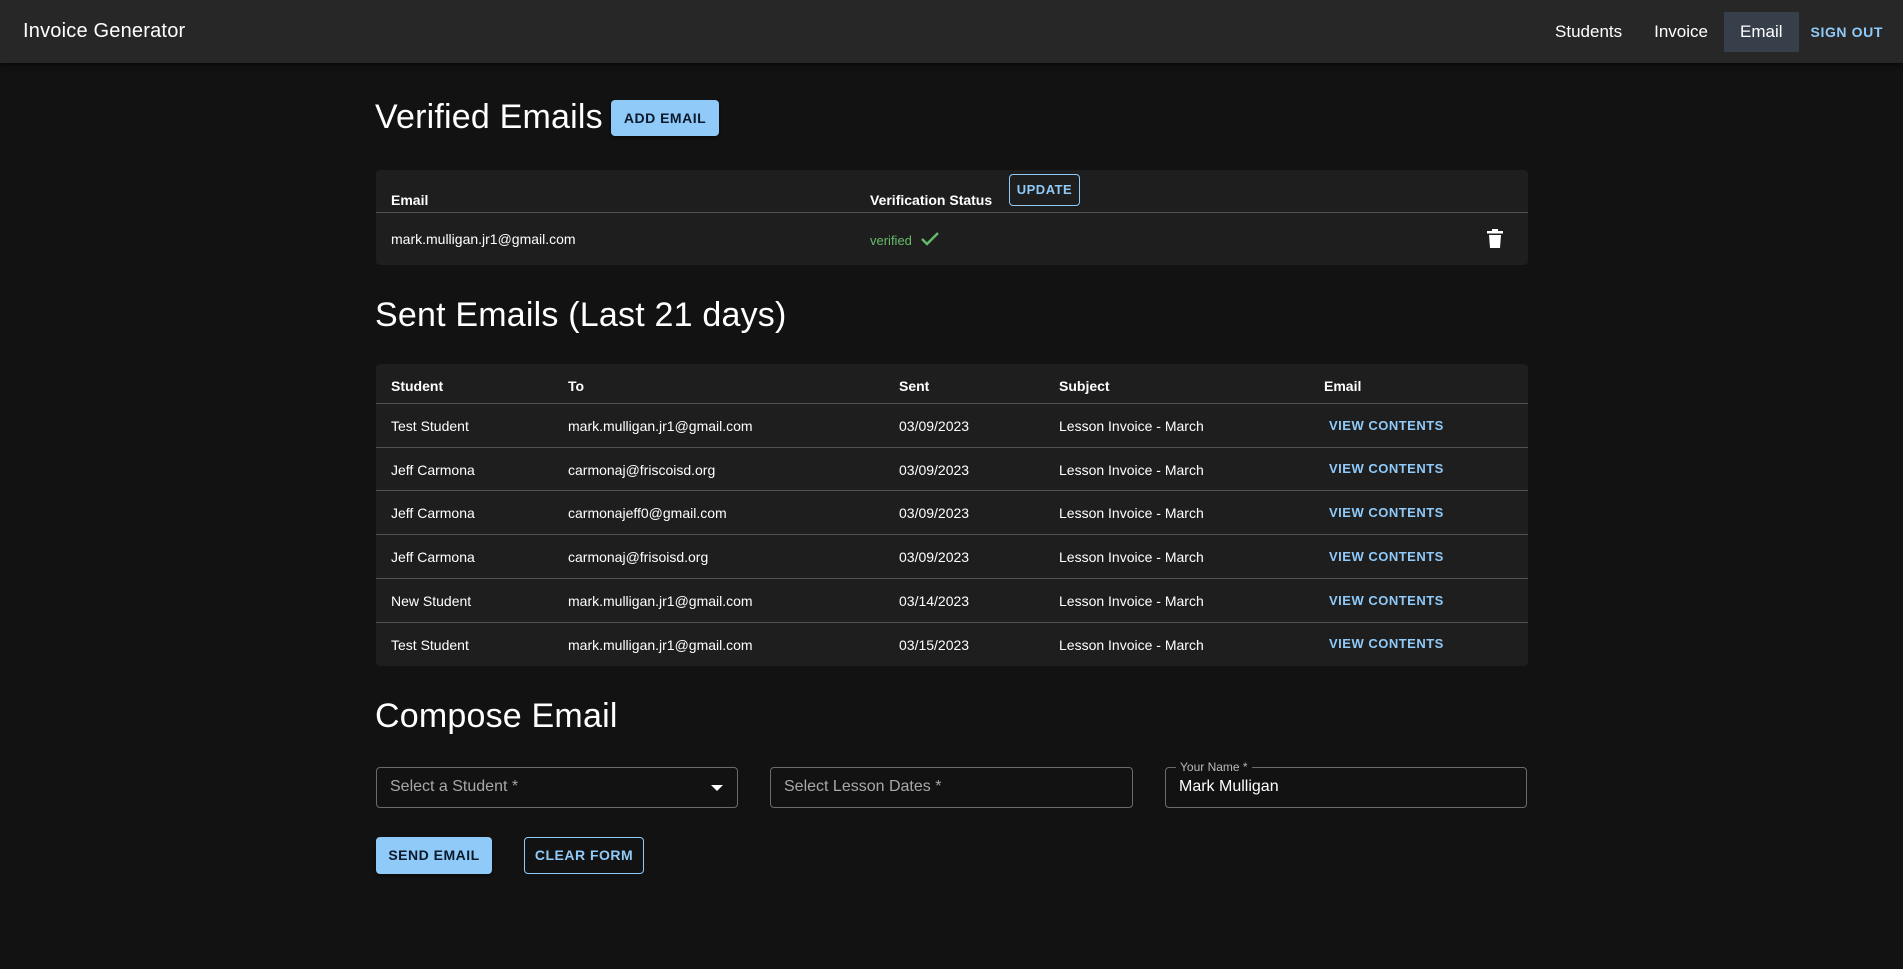 Image resolution: width=1903 pixels, height=969 pixels. I want to click on sign-out-button: SIGN OUT, so click(1851, 32).